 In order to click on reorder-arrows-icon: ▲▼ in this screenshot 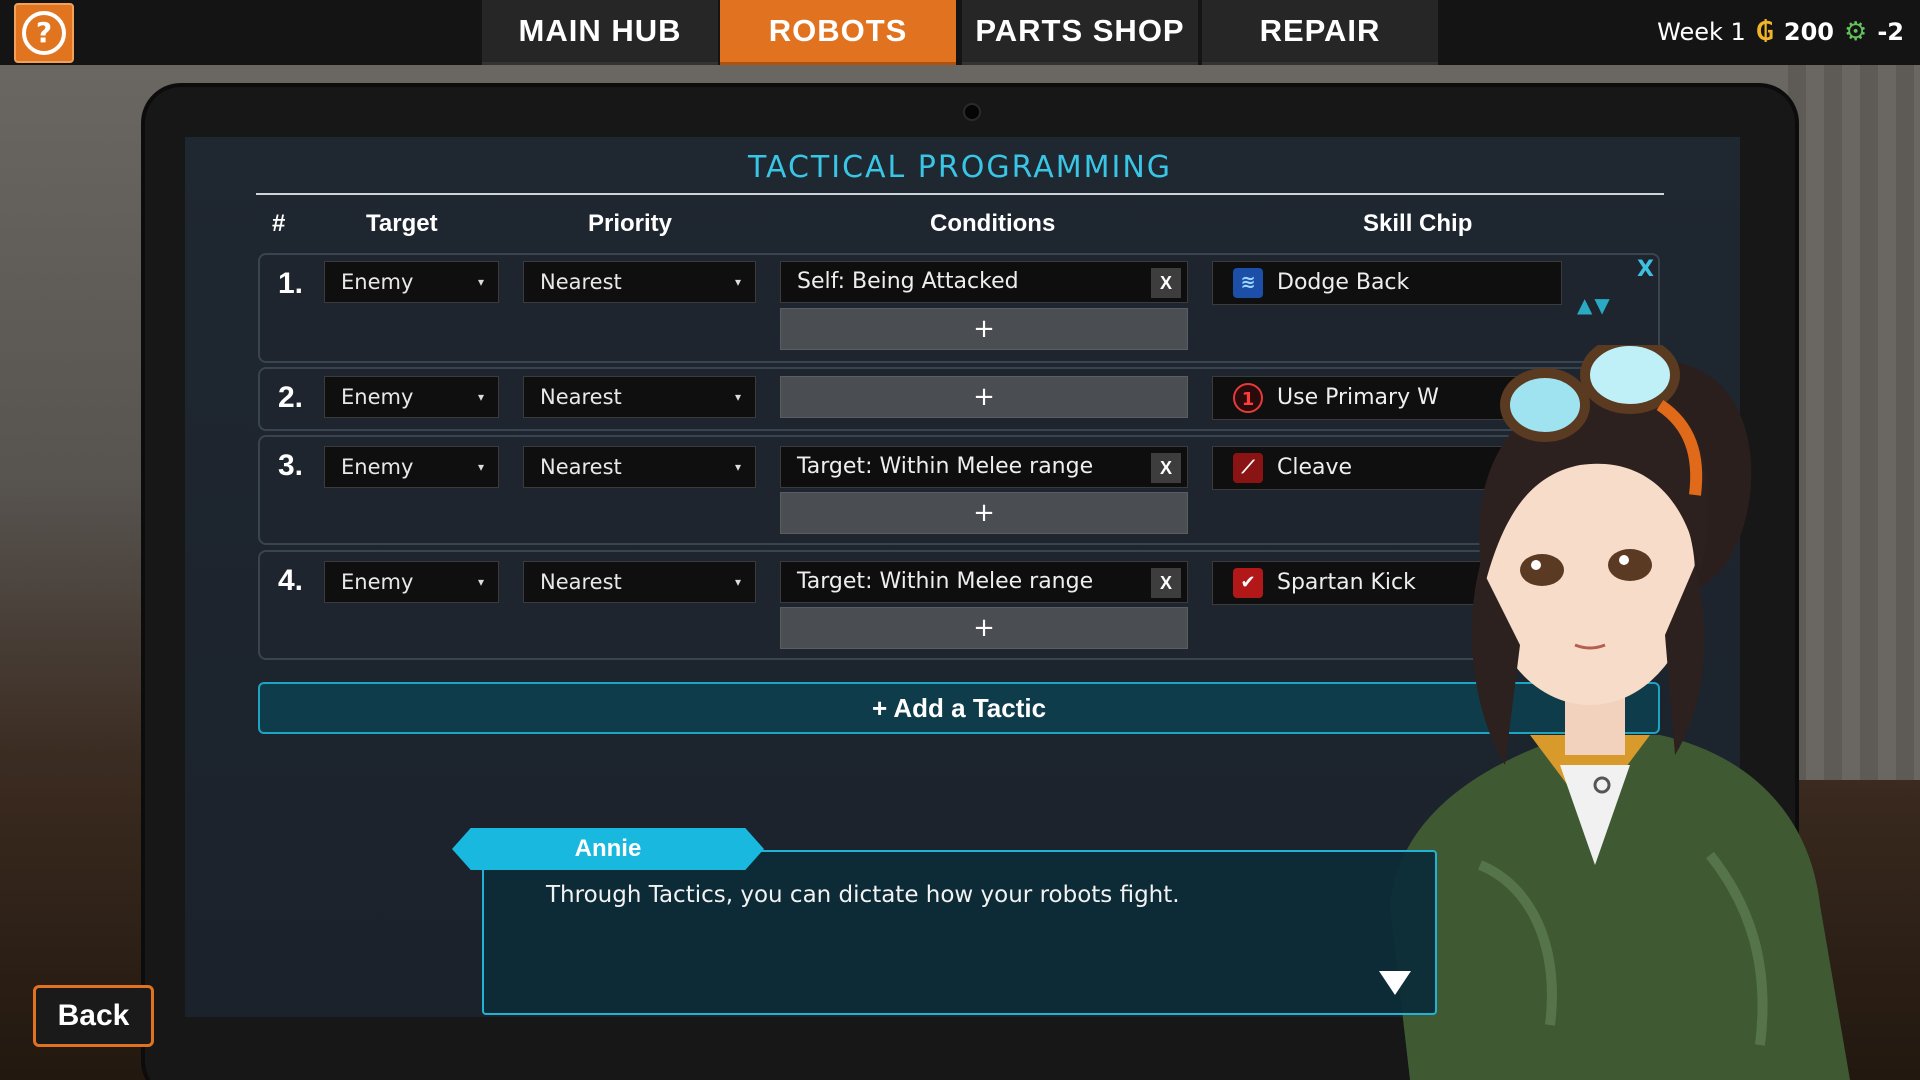, I will do `click(1594, 305)`.